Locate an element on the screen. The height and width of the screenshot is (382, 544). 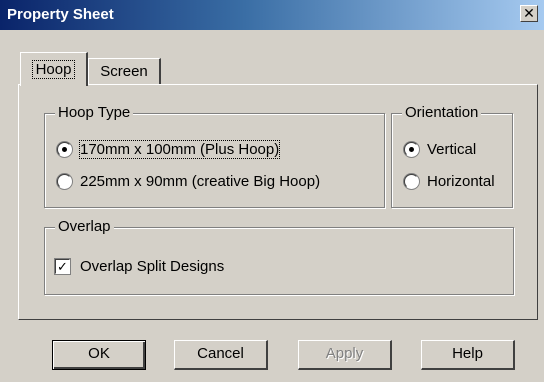
help-button: Help is located at coordinates (468, 355).